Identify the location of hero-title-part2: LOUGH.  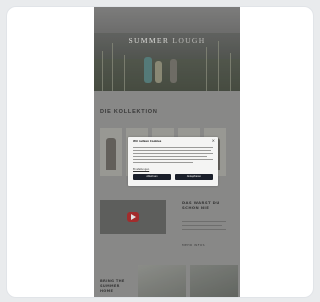
(189, 40).